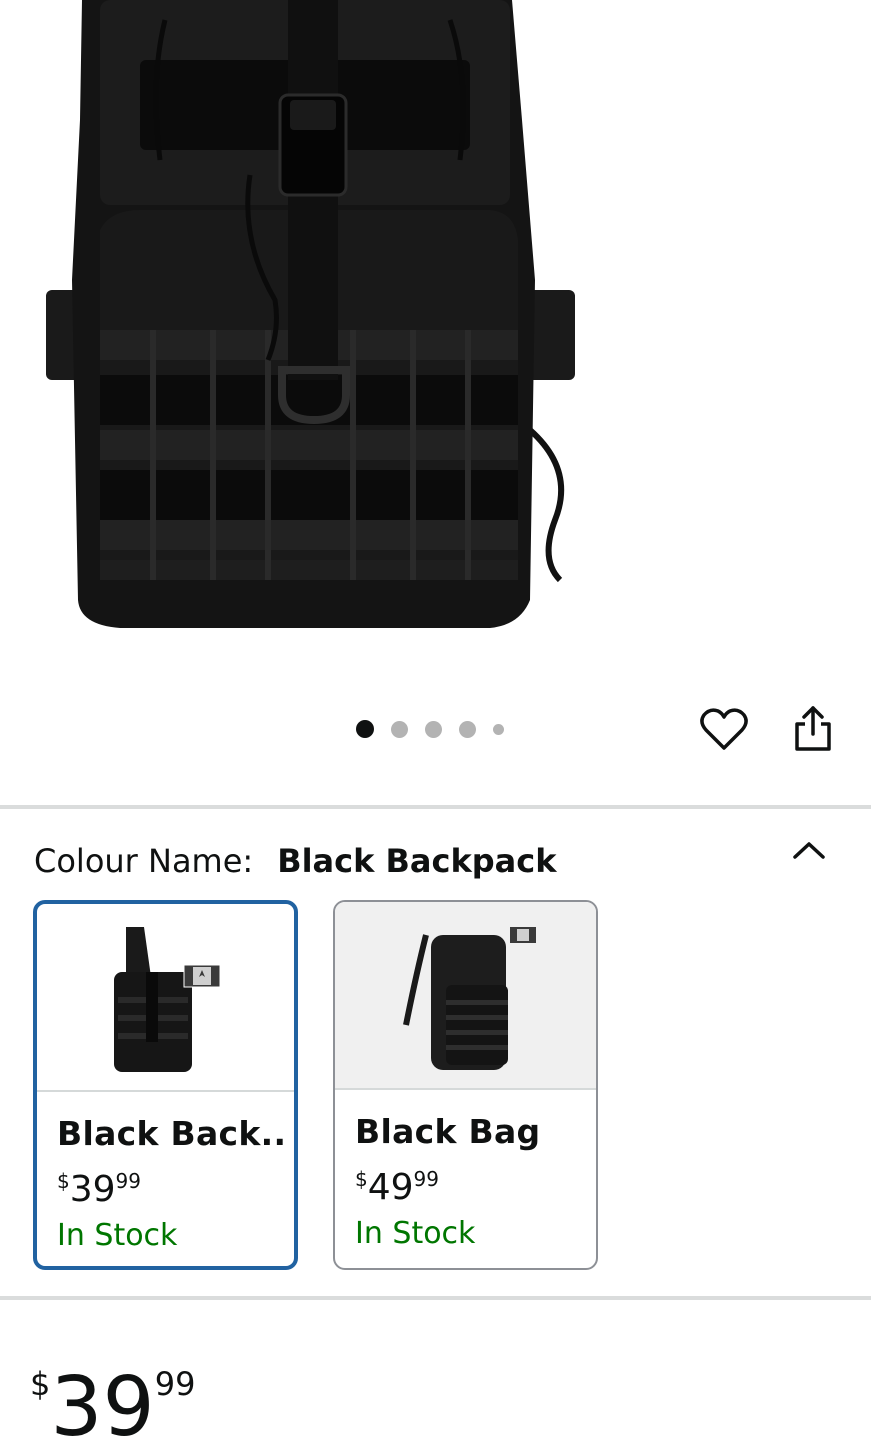 This screenshot has width=871, height=1440. I want to click on sling-backpack-thumbnail, so click(166, 999).